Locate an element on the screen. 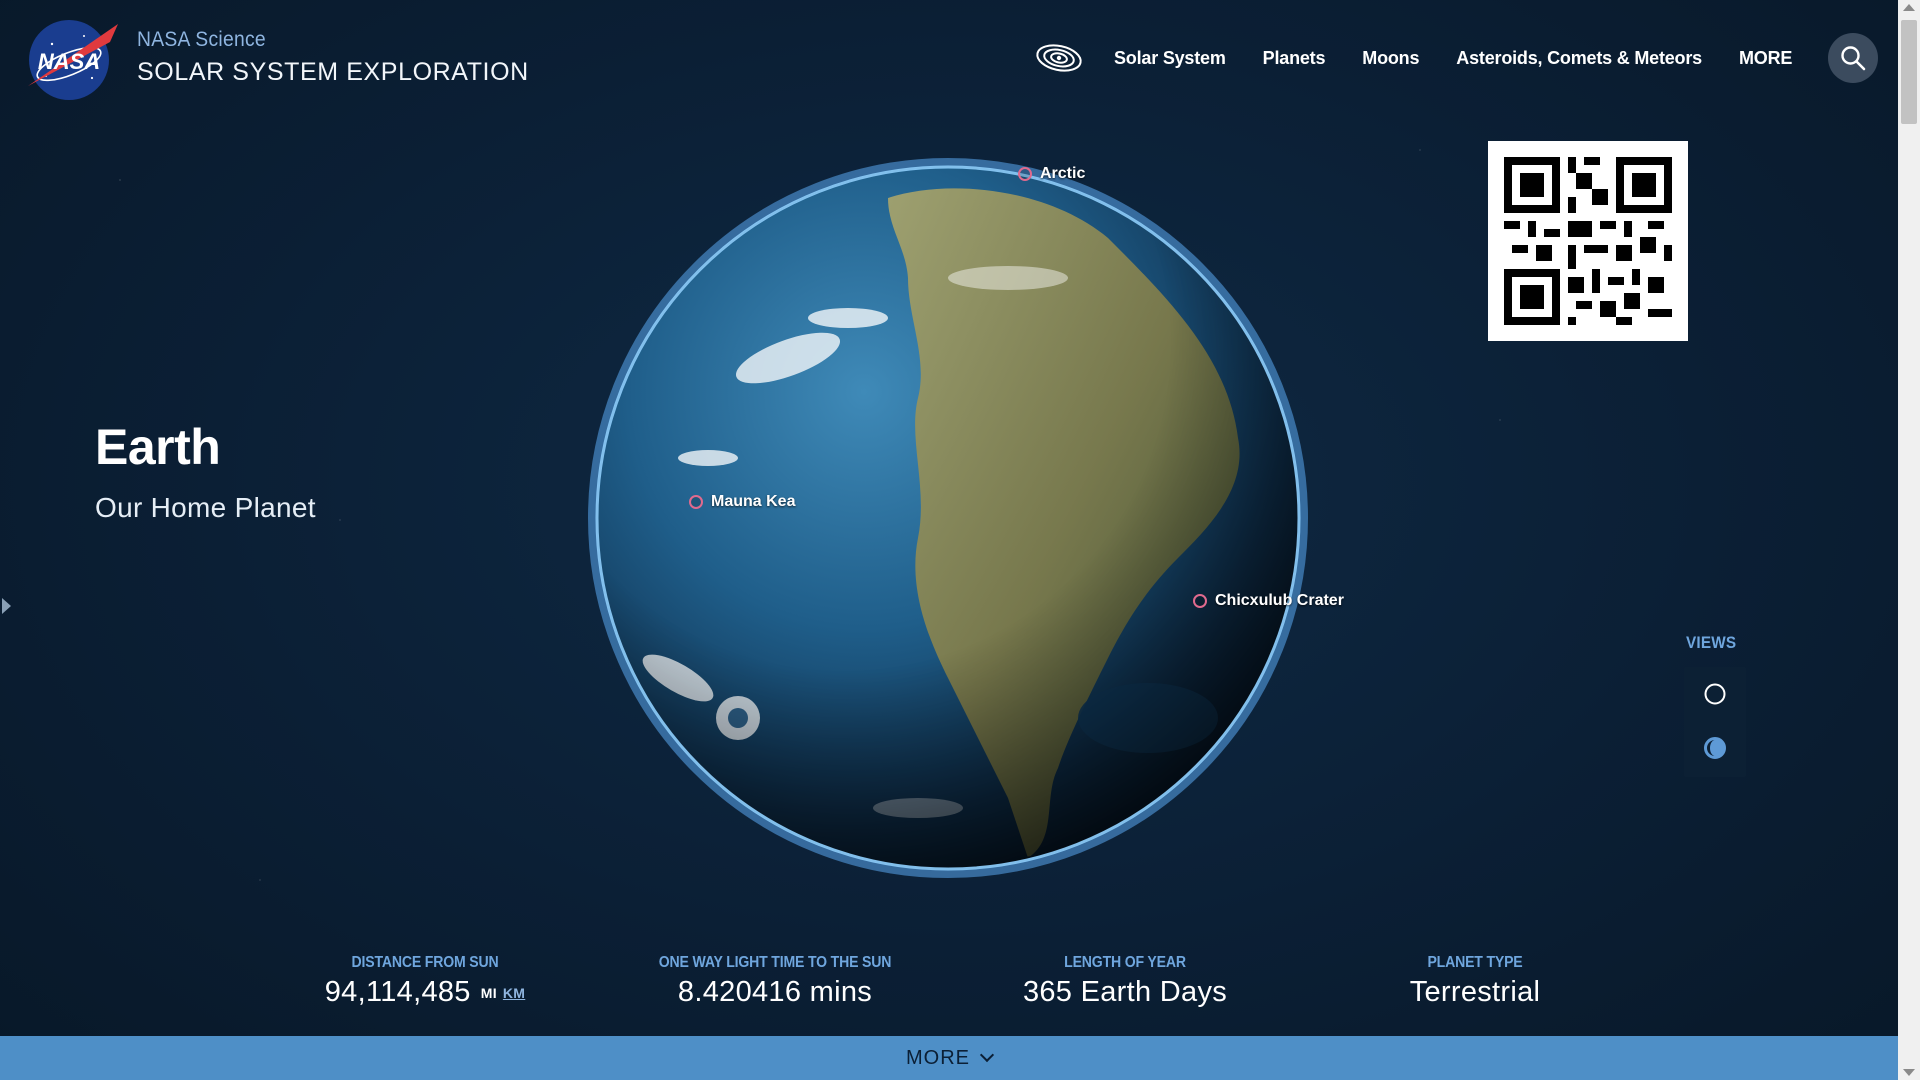  search-button is located at coordinates (1853, 58).